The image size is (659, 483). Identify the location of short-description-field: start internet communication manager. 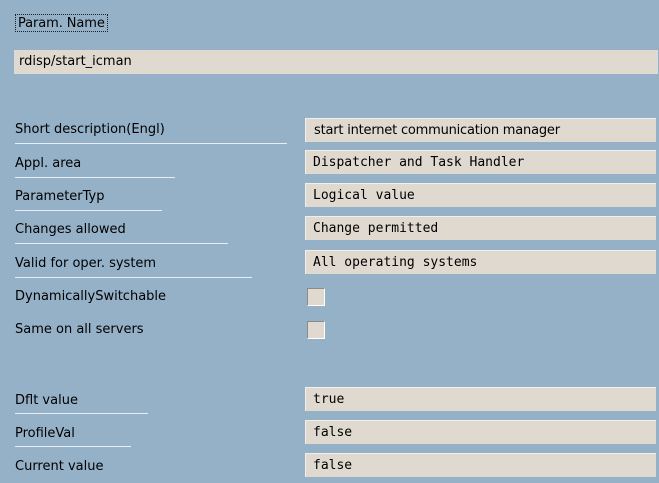
(480, 130).